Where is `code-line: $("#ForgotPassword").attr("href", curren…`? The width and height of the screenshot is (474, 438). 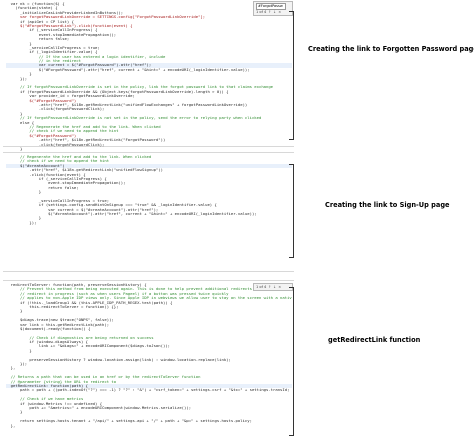 code-line: $("#ForgotPassword").attr("href", curren… is located at coordinates (128, 69).